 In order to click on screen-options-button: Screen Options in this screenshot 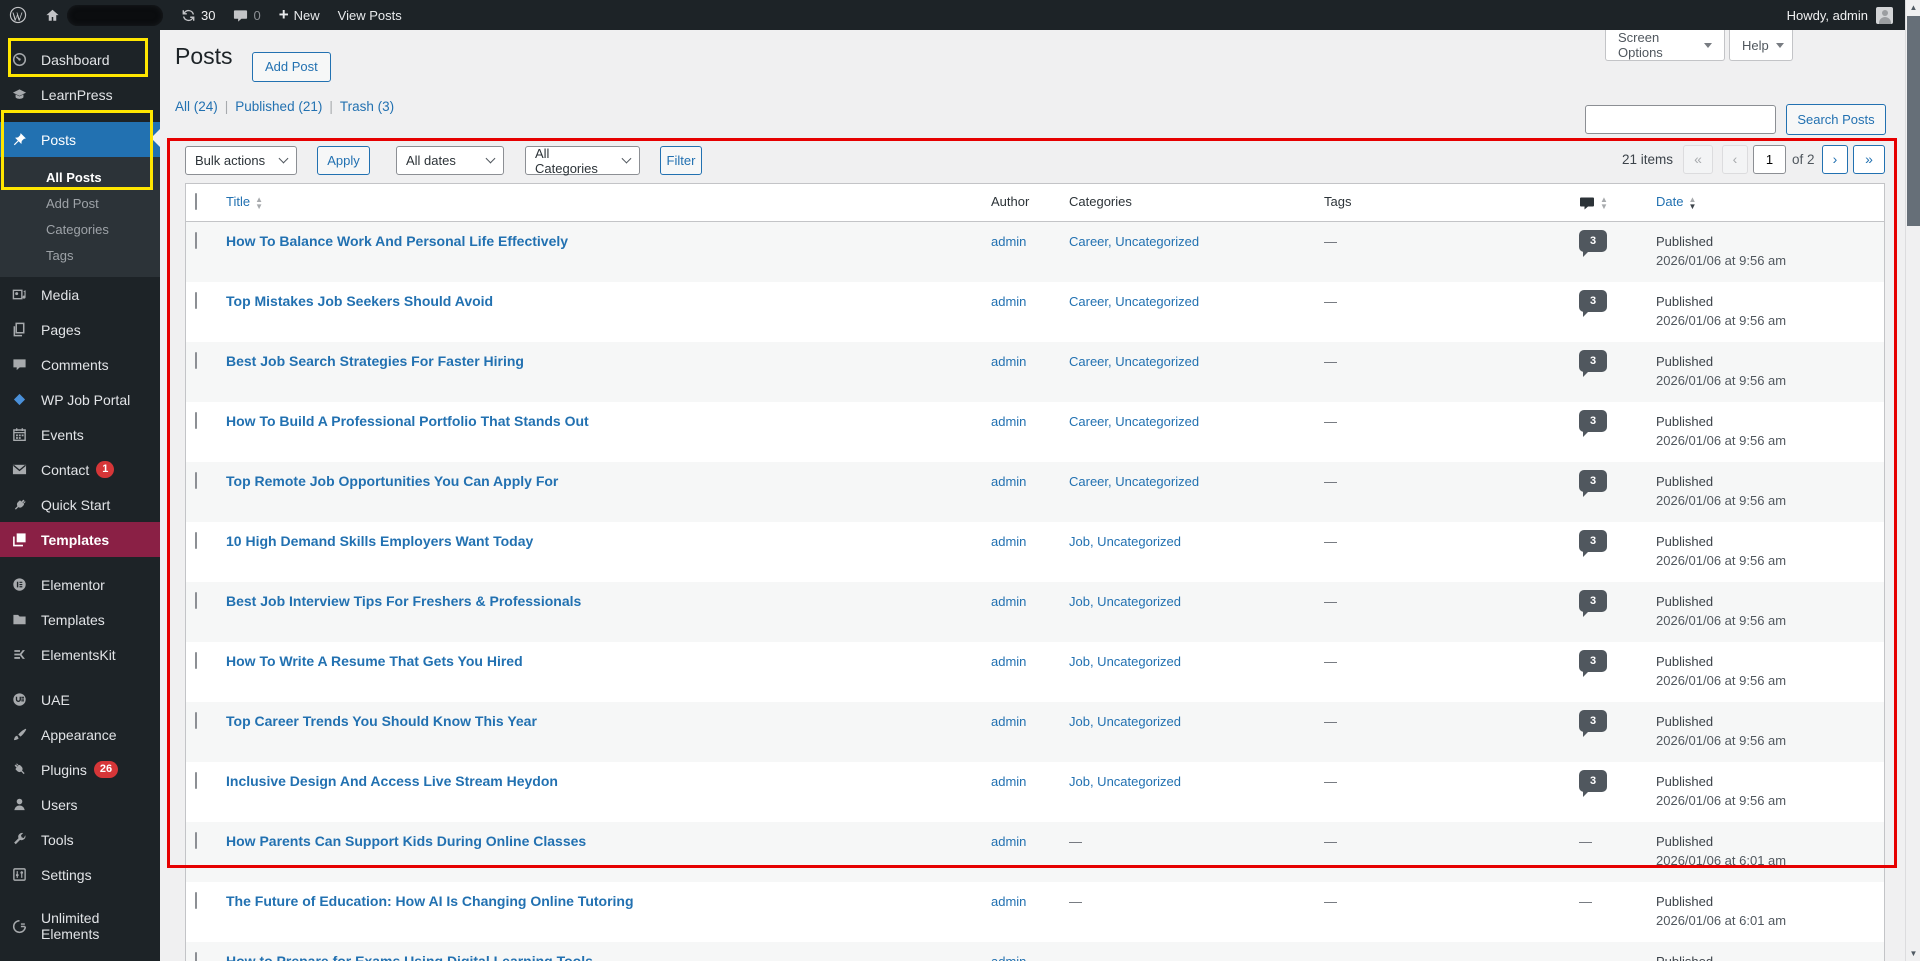, I will do `click(1665, 45)`.